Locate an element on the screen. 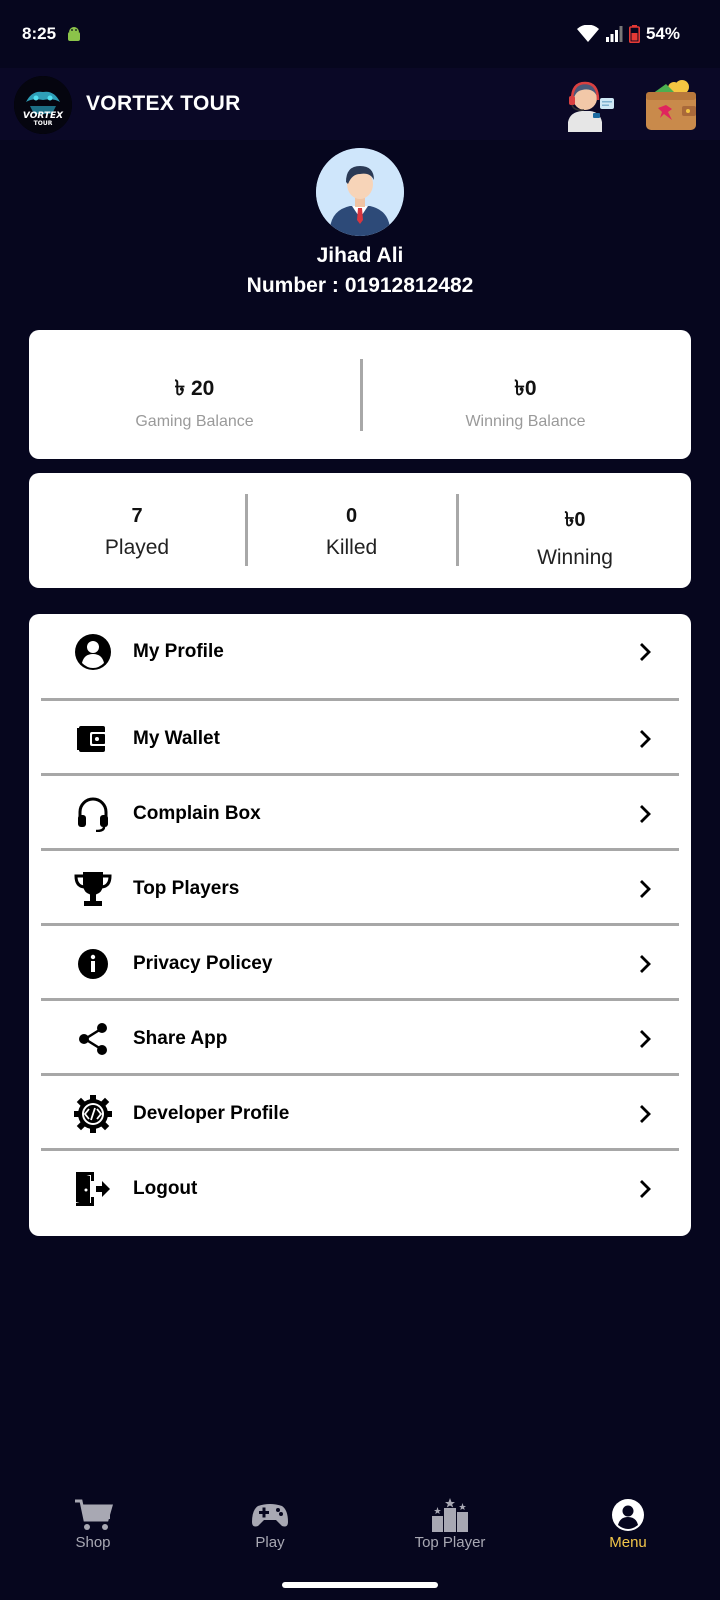 This screenshot has height=1600, width=720. battery-icon is located at coordinates (634, 34).